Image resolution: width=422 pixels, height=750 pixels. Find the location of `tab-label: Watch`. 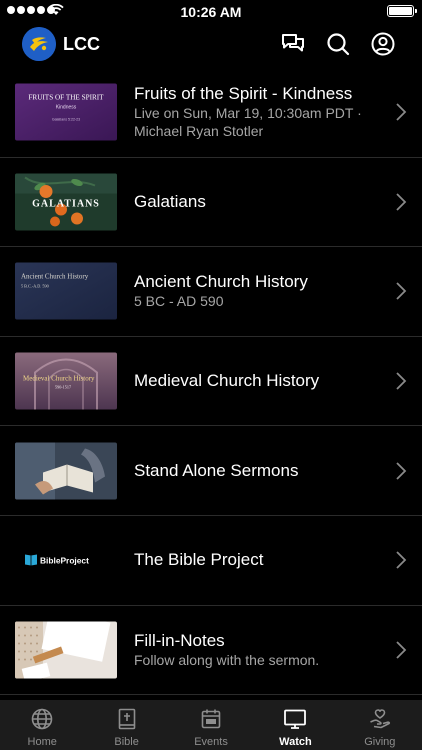

tab-label: Watch is located at coordinates (295, 742).